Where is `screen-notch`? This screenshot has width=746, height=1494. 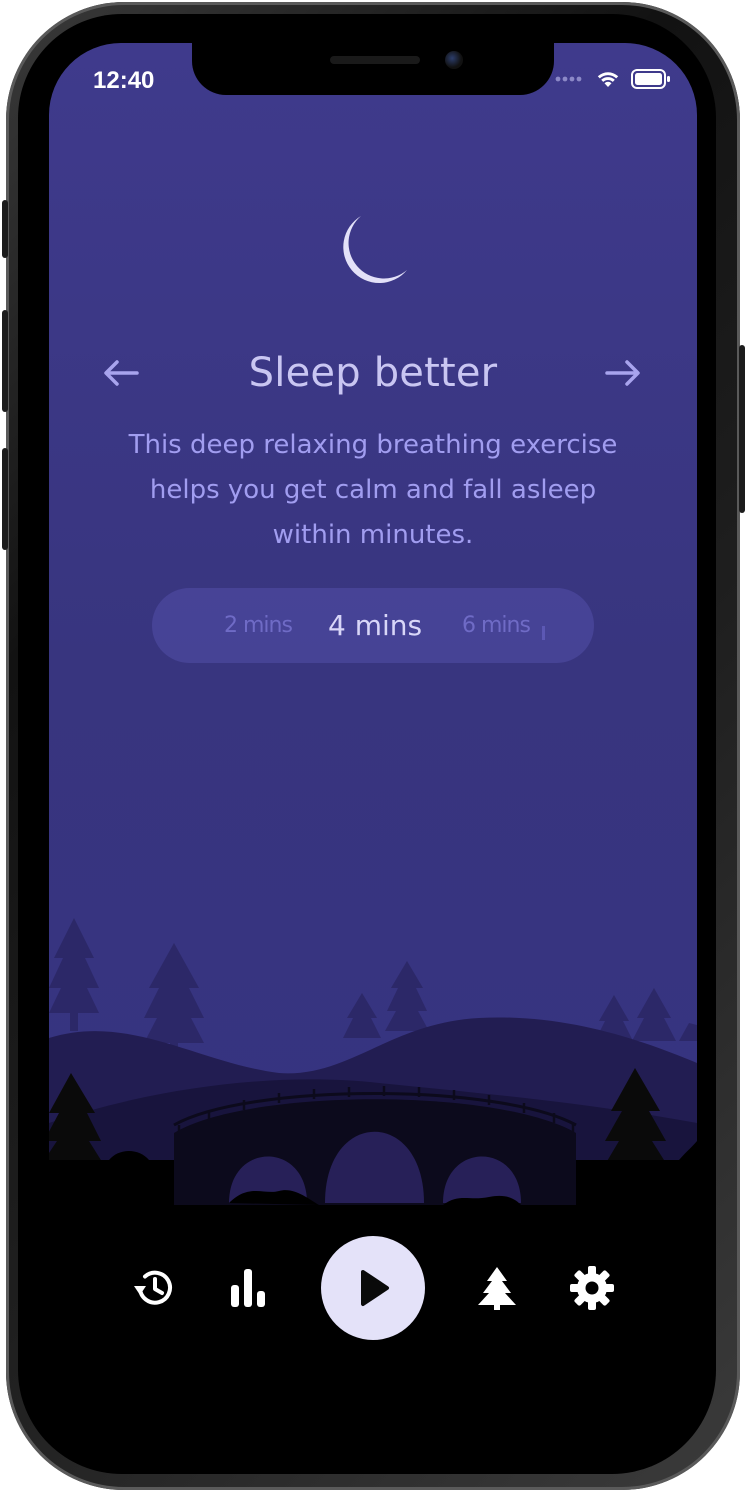
screen-notch is located at coordinates (373, 69).